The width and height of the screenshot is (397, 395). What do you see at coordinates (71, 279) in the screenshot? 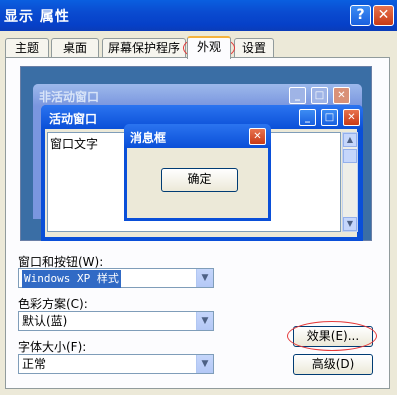
I see `windows-buttons-value: Windows XP 样式` at bounding box center [71, 279].